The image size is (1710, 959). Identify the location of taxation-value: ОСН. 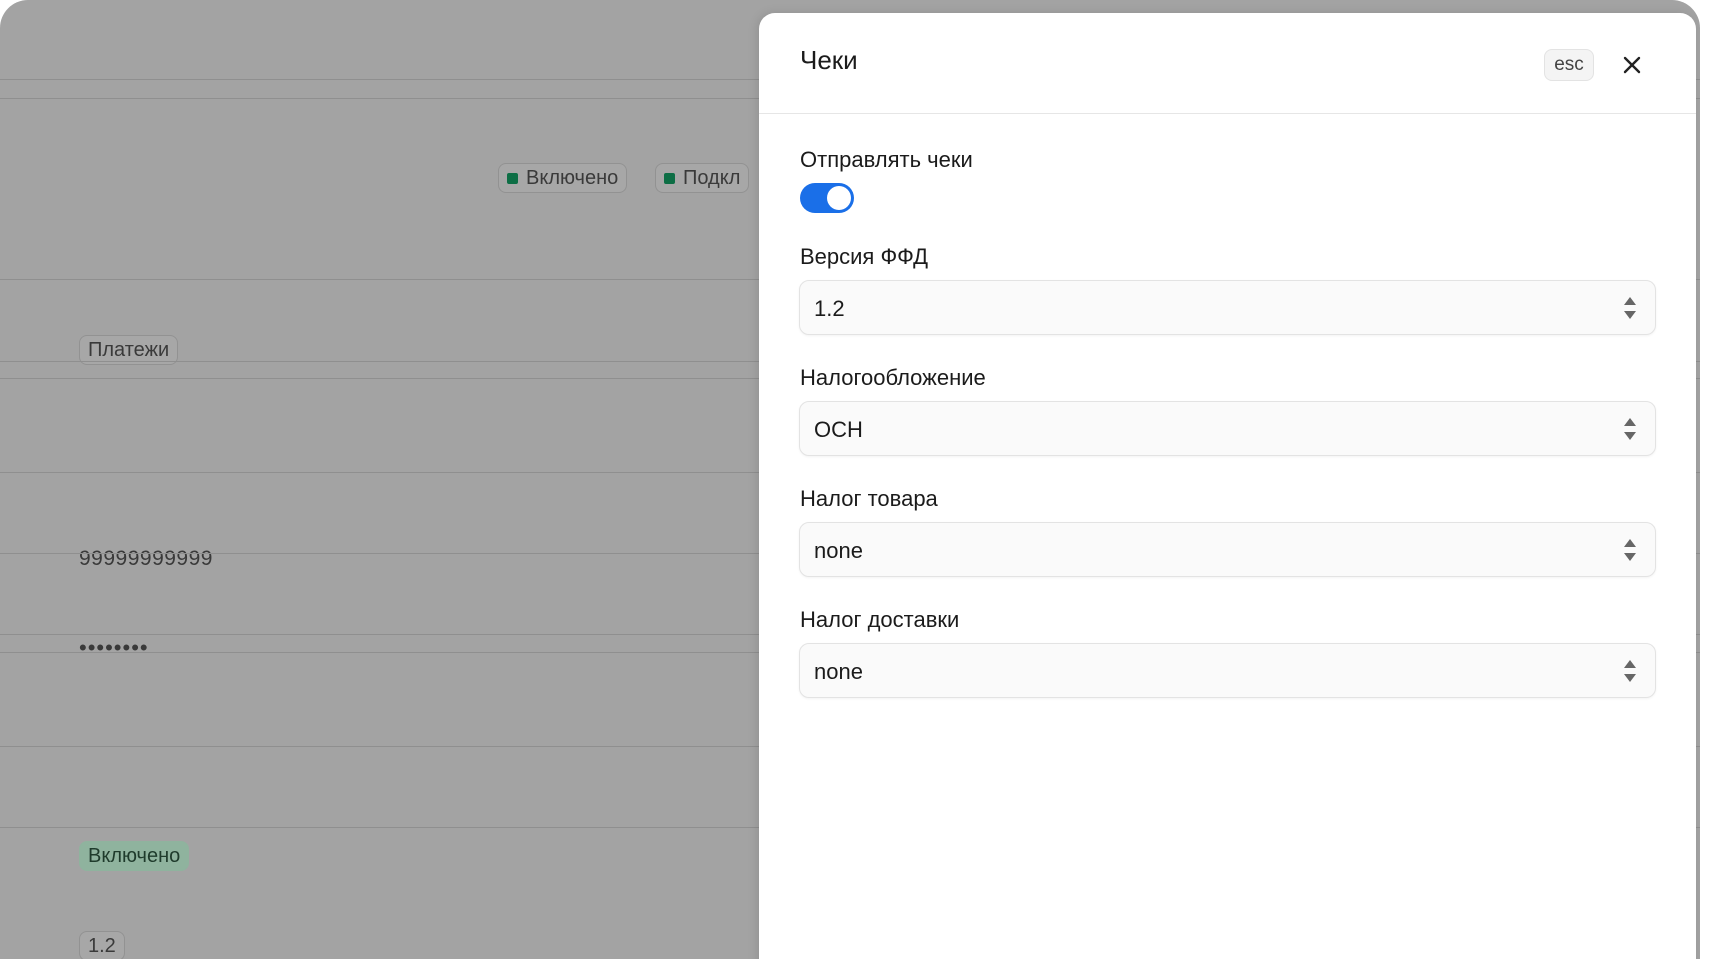
(838, 429).